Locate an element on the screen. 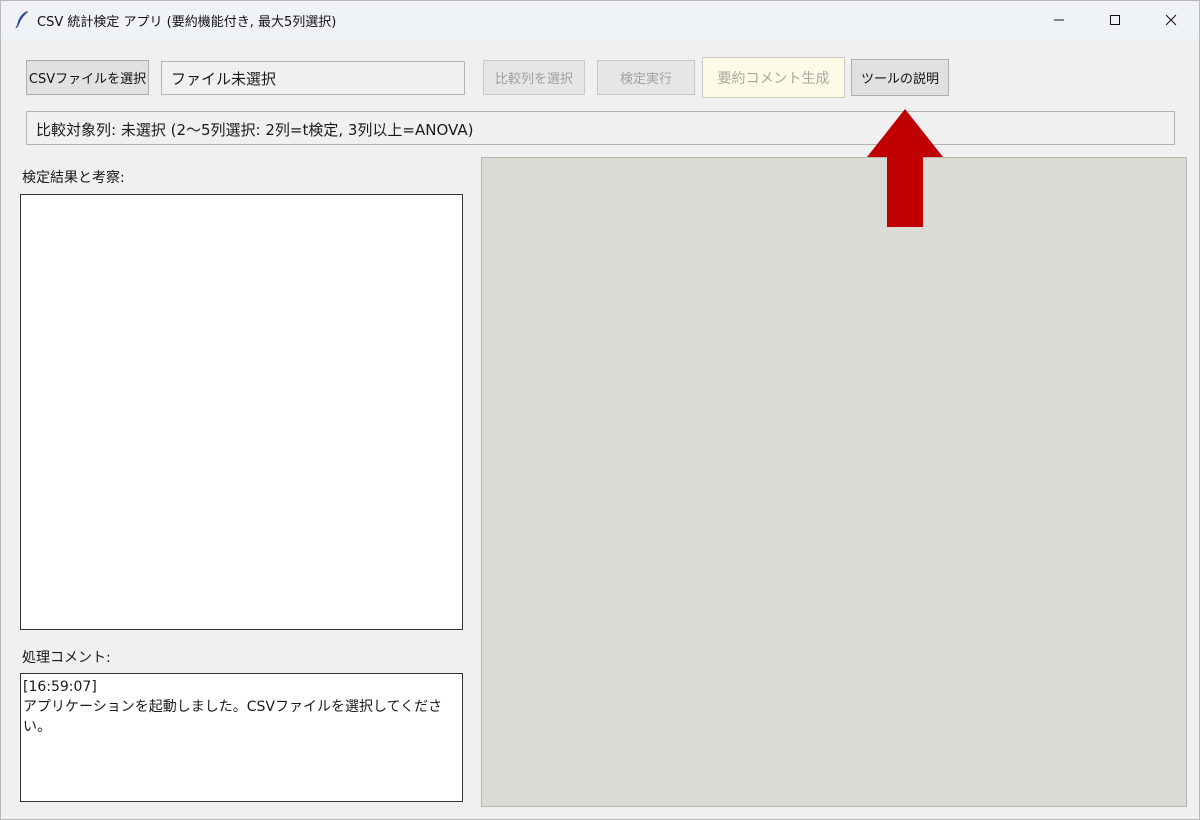  feather-icon is located at coordinates (21, 19).